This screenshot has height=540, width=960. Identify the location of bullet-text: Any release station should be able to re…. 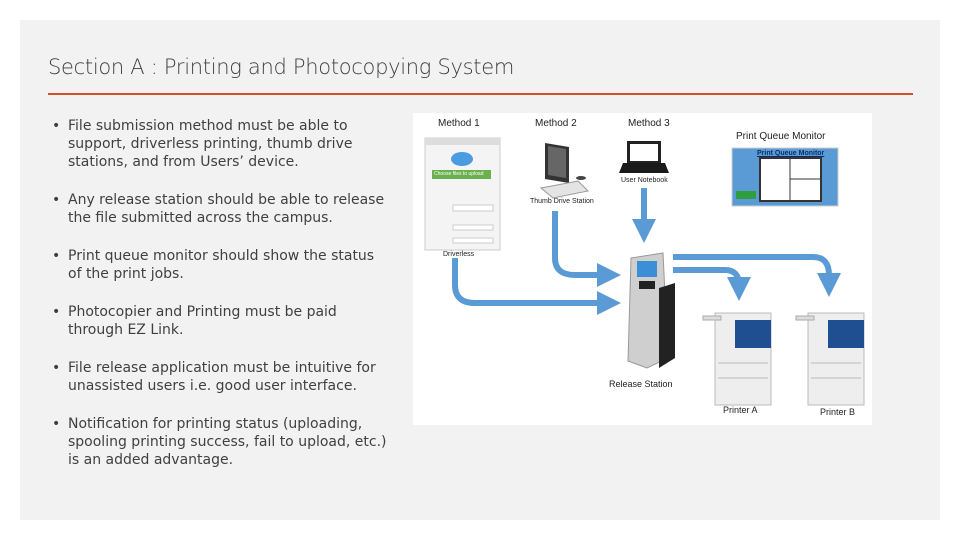
(226, 209).